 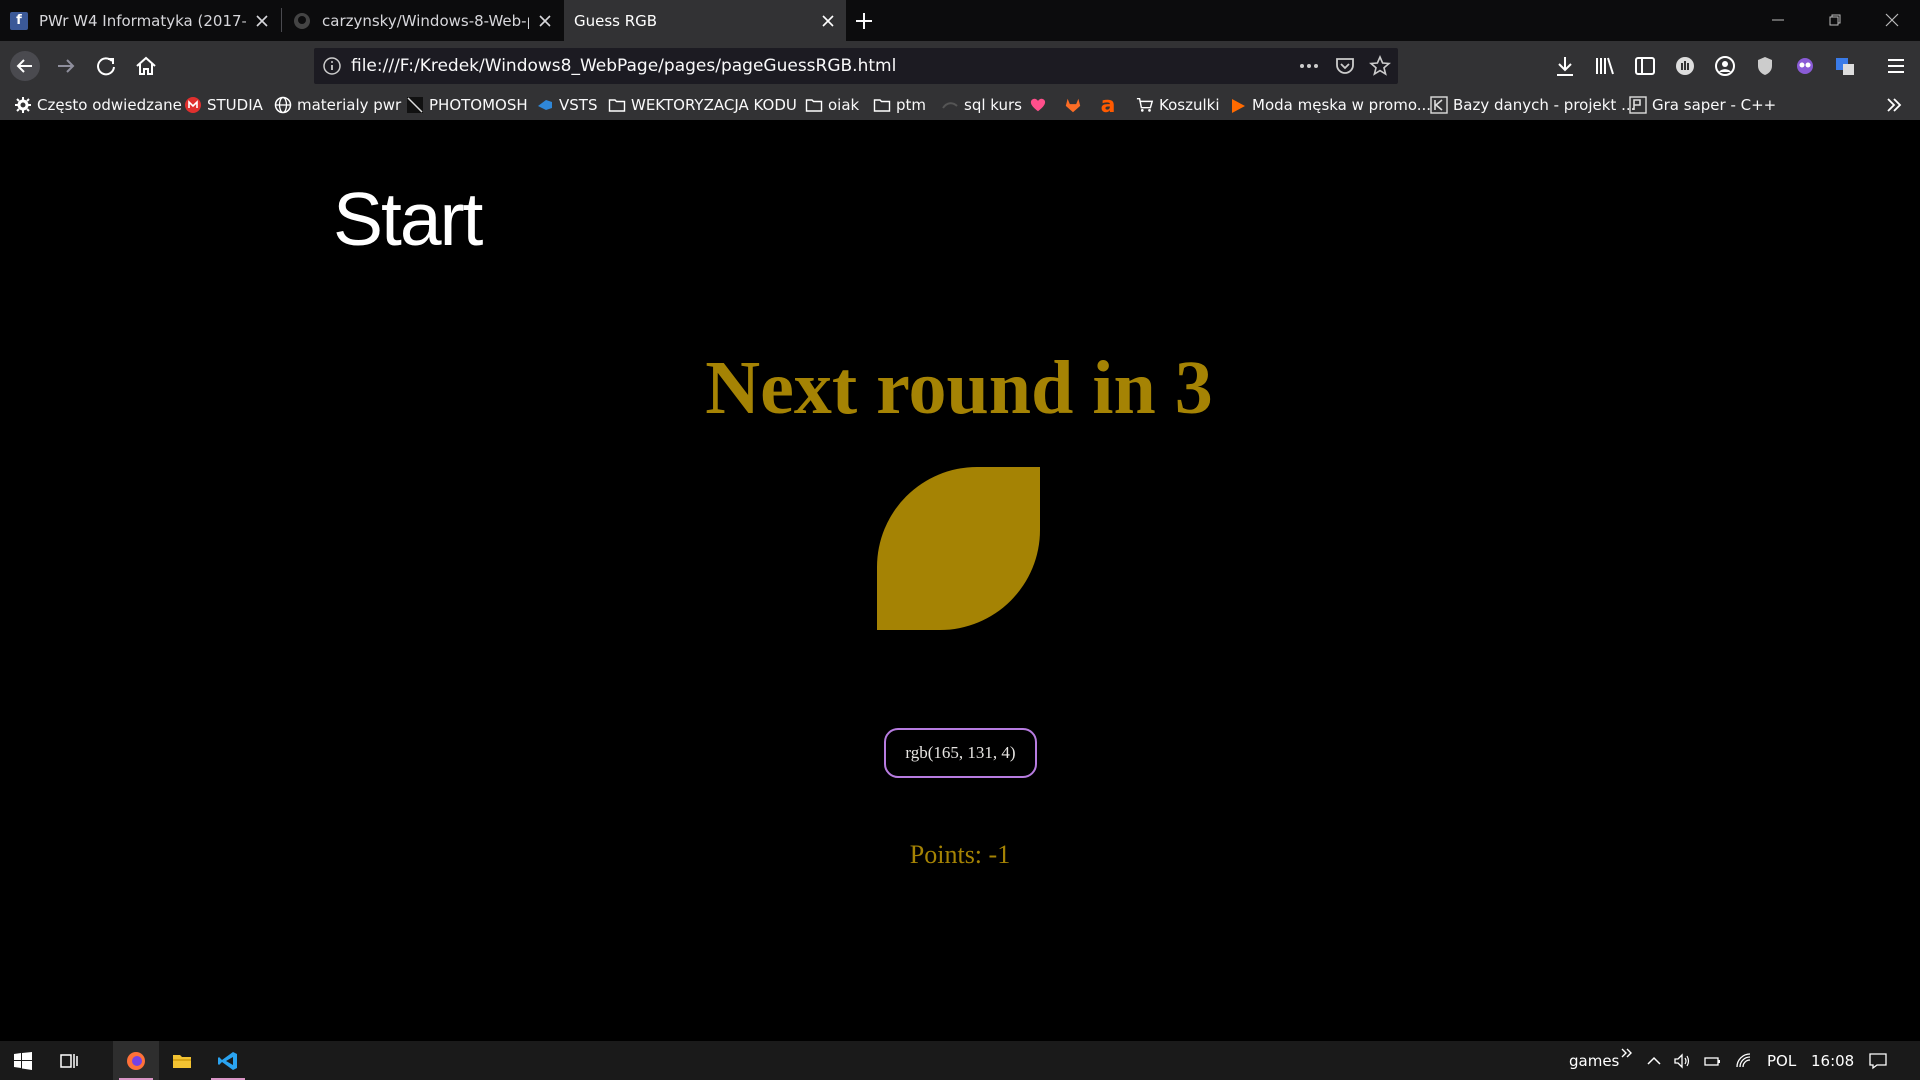 I want to click on toolbar-expand-icon, so click(x=1627, y=1054).